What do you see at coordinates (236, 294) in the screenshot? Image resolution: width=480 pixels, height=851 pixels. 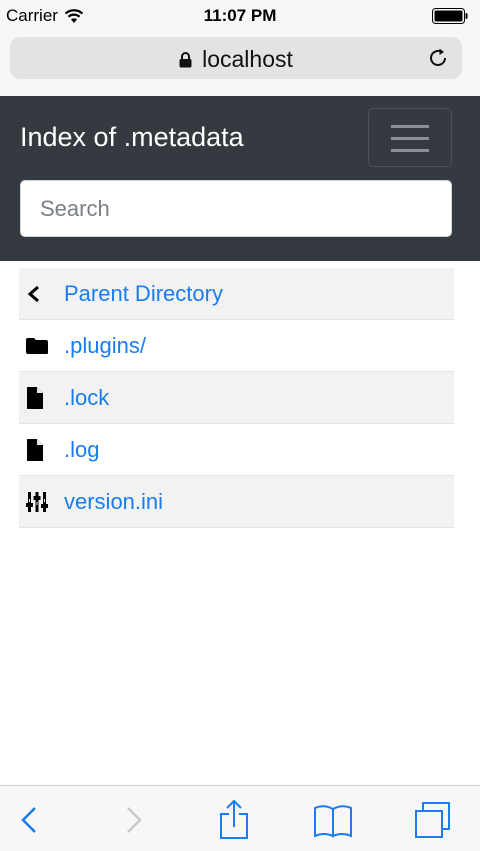 I see `list-item-parent: Parent Directory` at bounding box center [236, 294].